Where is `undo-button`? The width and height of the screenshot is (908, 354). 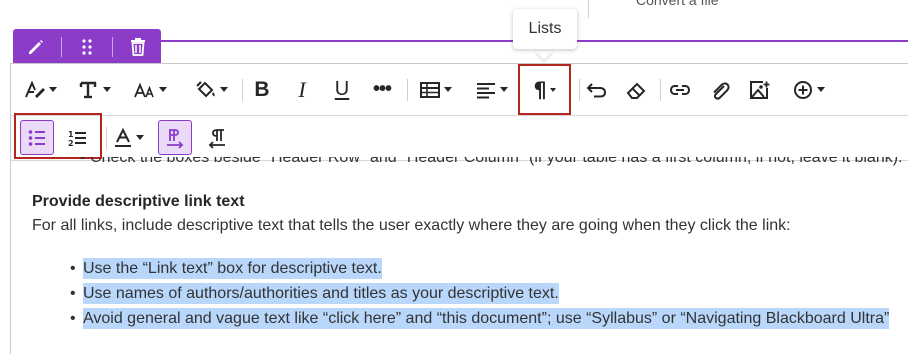 undo-button is located at coordinates (597, 89).